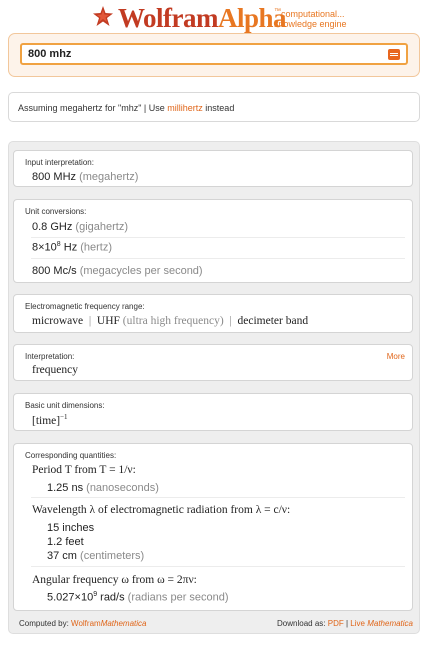 Image resolution: width=430 pixels, height=646 pixels. What do you see at coordinates (114, 580) in the screenshot?
I see `angular-heading: Angular frequency ω from ω = 2πν:` at bounding box center [114, 580].